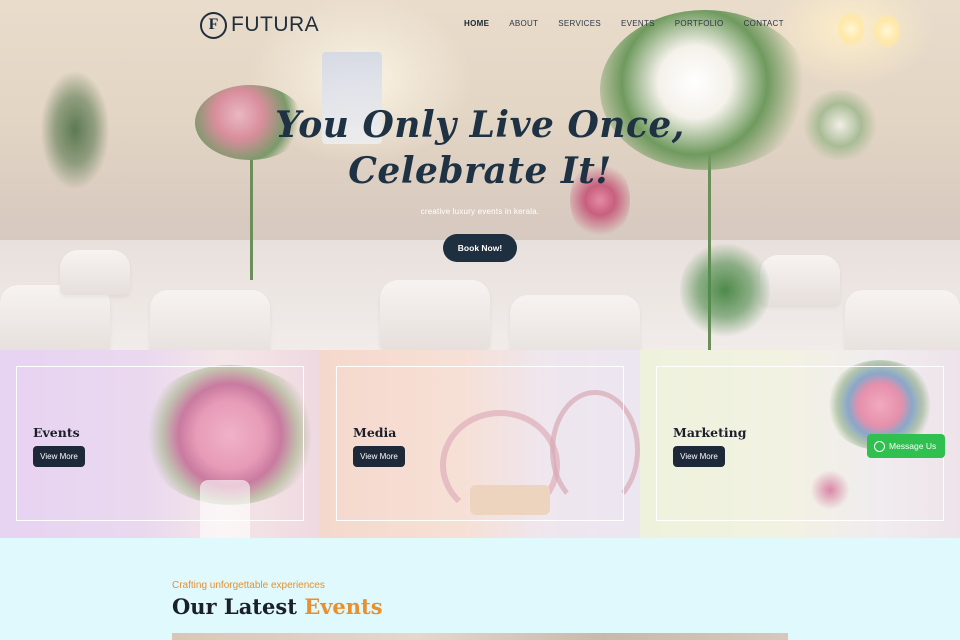 Image resolution: width=960 pixels, height=640 pixels. I want to click on section-title: Our Latest Events, so click(277, 606).